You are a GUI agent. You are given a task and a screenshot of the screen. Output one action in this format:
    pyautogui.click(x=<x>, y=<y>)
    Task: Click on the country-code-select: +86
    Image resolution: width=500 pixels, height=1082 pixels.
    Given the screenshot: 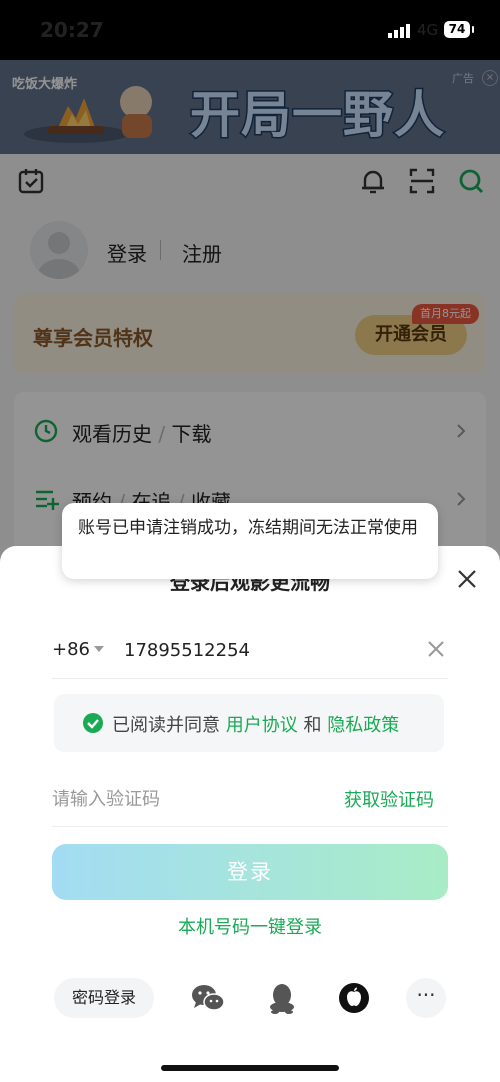 What is the action you would take?
    pyautogui.click(x=71, y=649)
    